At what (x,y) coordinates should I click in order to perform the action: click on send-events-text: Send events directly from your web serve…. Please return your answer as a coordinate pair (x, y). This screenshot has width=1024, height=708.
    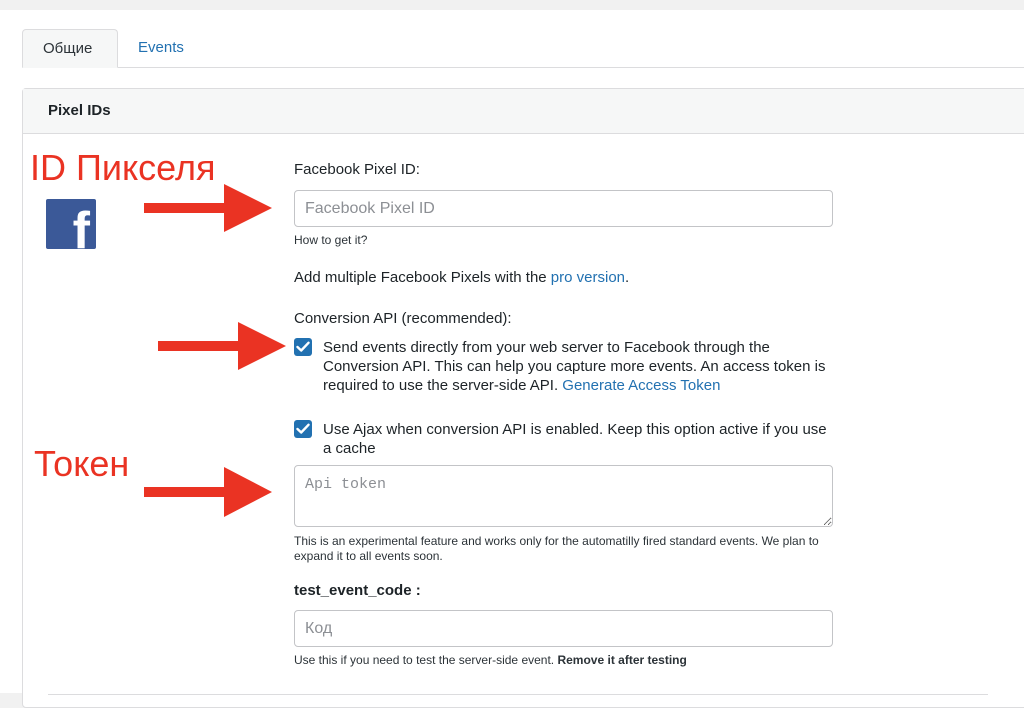
    Looking at the image, I should click on (578, 366).